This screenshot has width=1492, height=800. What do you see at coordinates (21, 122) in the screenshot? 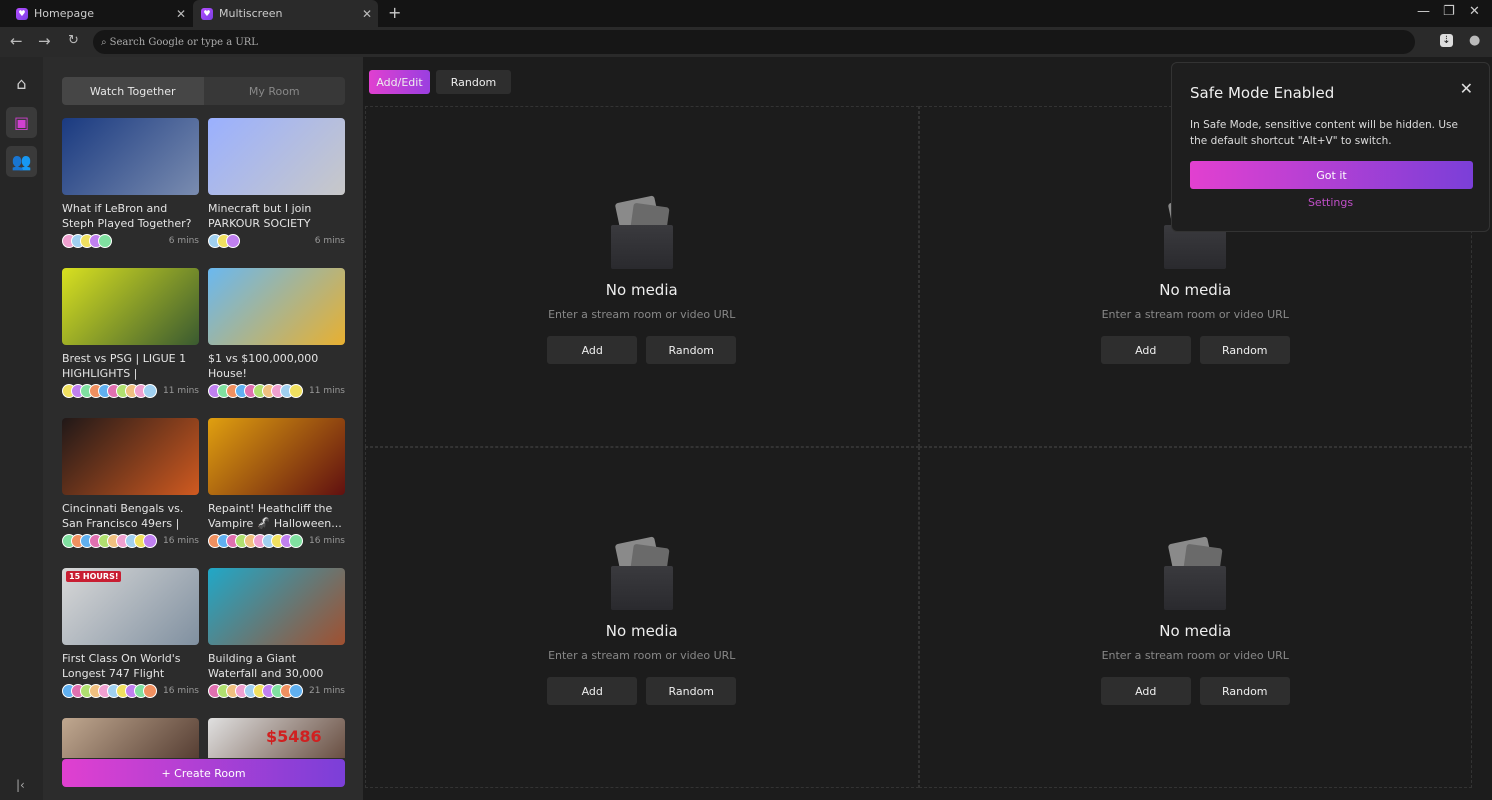
I see `multiscreen-icon: ▣` at bounding box center [21, 122].